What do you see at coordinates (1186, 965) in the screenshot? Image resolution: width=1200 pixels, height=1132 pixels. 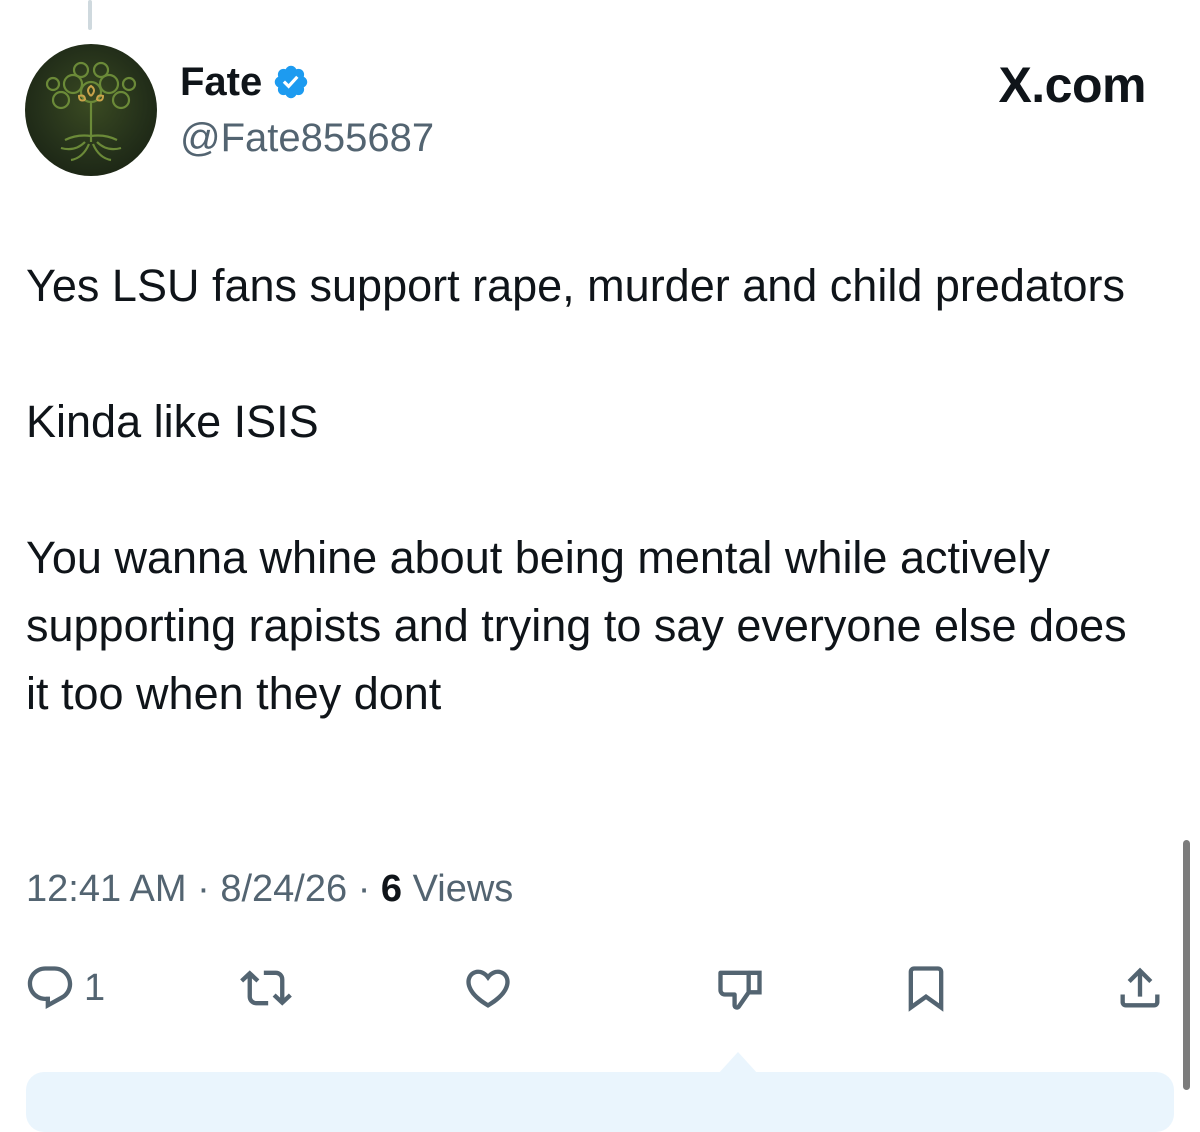 I see `scrollbar` at bounding box center [1186, 965].